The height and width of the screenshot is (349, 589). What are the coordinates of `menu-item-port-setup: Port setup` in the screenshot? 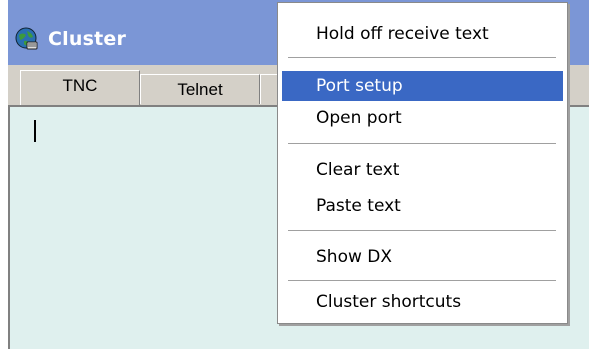 It's located at (422, 86).